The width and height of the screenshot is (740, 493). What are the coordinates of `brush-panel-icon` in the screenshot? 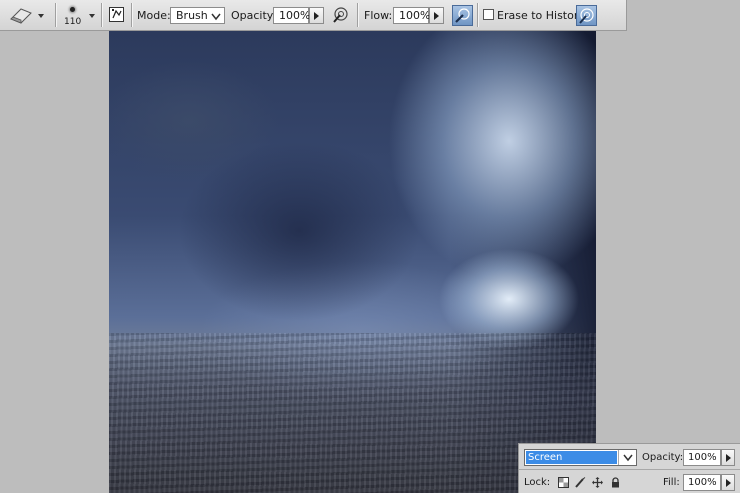 It's located at (116, 14).